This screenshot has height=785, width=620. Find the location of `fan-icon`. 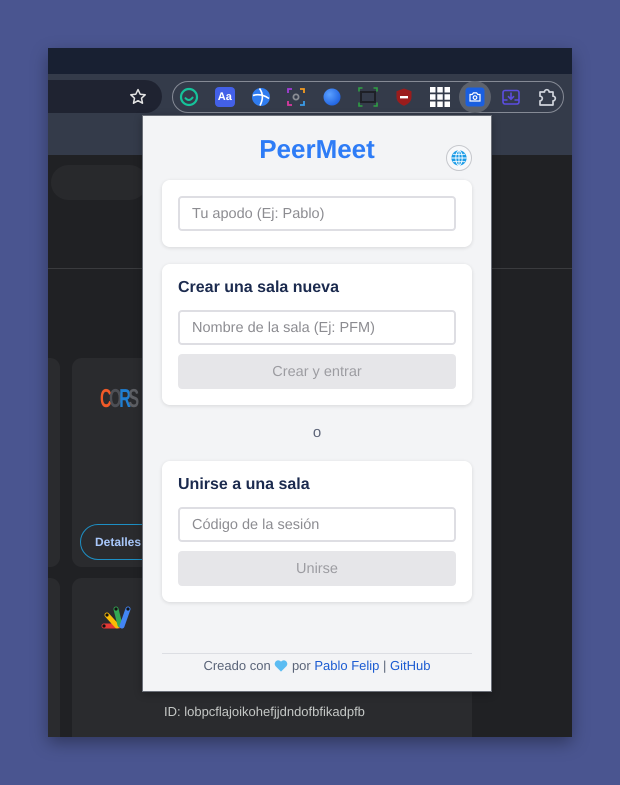

fan-icon is located at coordinates (116, 618).